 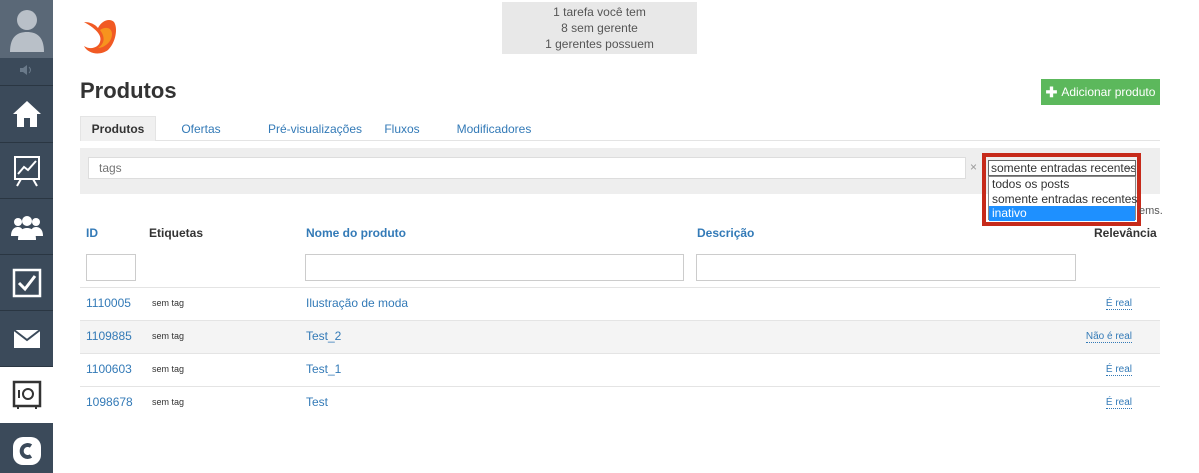 What do you see at coordinates (317, 402) in the screenshot?
I see `row-name: Test` at bounding box center [317, 402].